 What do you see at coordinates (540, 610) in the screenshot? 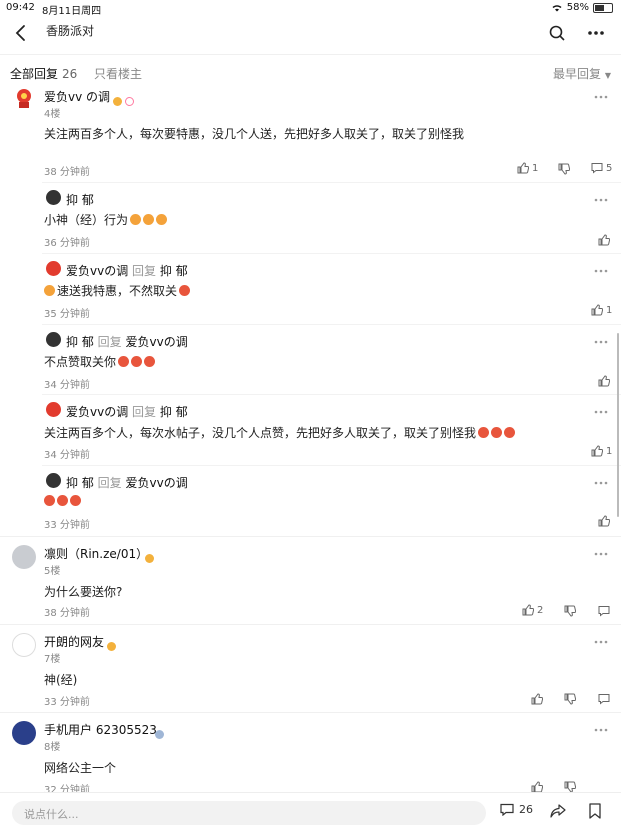
I see `like-count: 2` at bounding box center [540, 610].